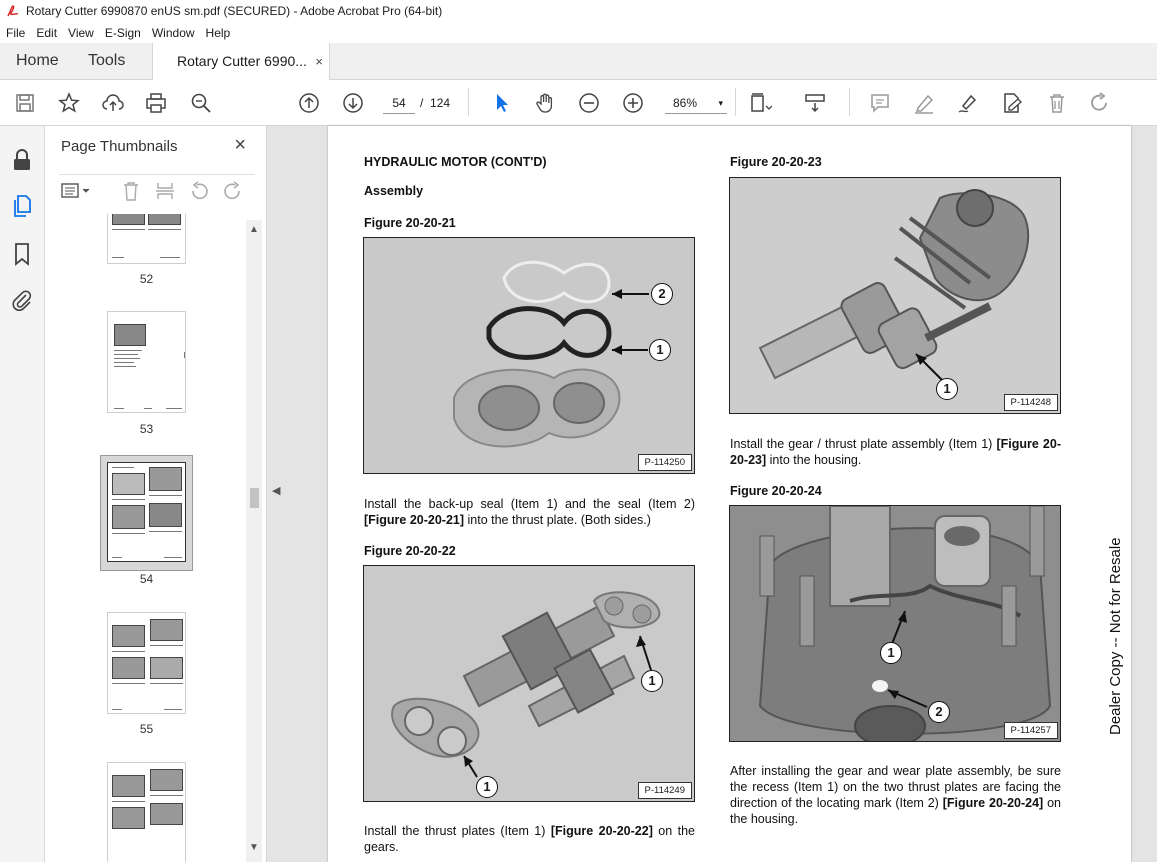  I want to click on collapse-panel-icon: ◀, so click(276, 490).